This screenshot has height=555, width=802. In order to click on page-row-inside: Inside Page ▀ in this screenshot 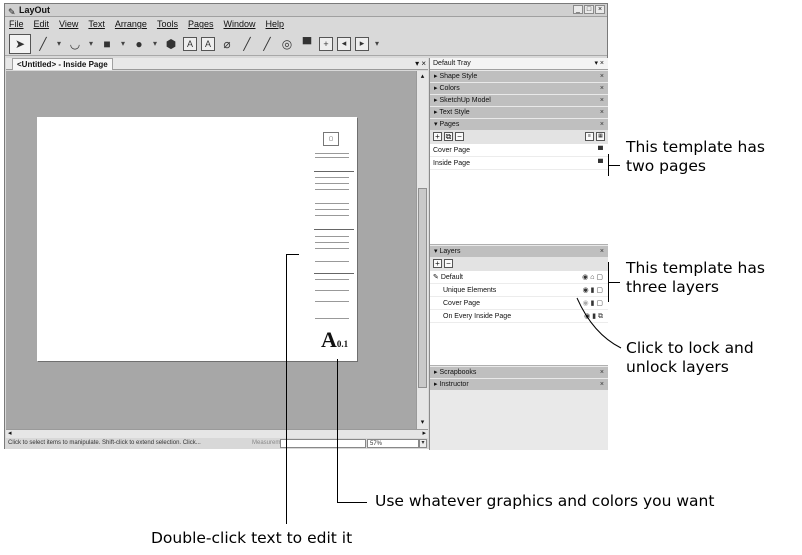, I will do `click(519, 163)`.